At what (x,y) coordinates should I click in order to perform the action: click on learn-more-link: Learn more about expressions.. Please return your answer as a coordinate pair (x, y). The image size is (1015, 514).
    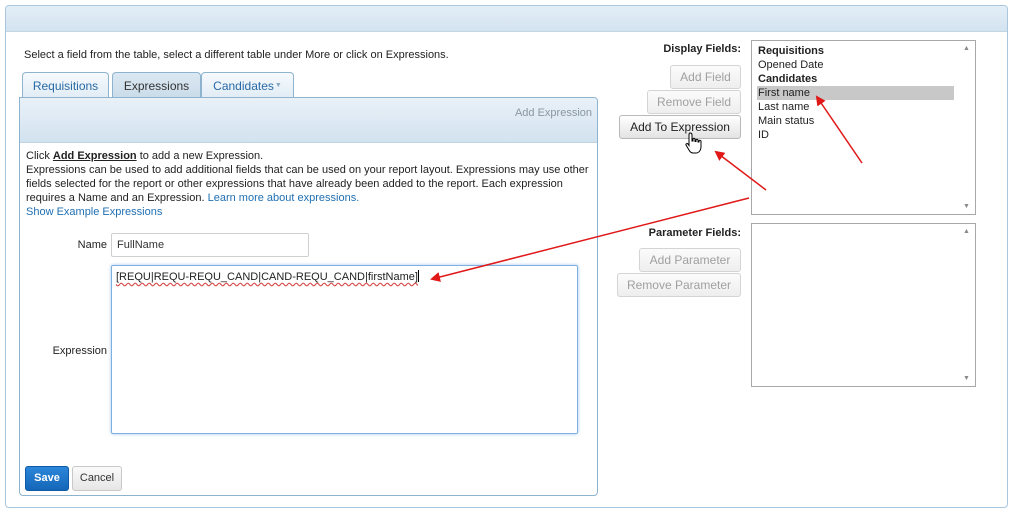
    Looking at the image, I should click on (284, 198).